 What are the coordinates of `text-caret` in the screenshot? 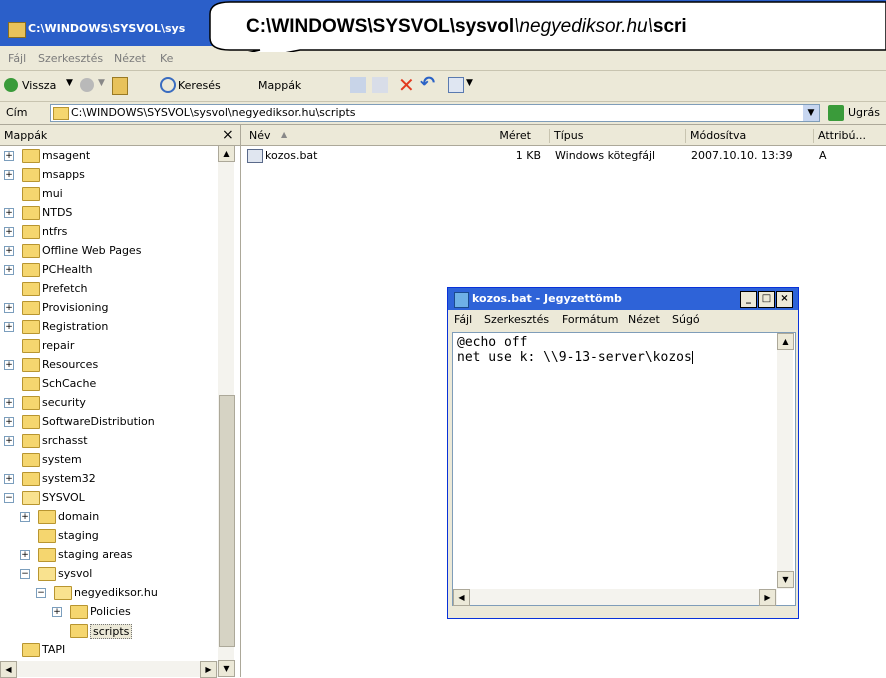 It's located at (692, 357).